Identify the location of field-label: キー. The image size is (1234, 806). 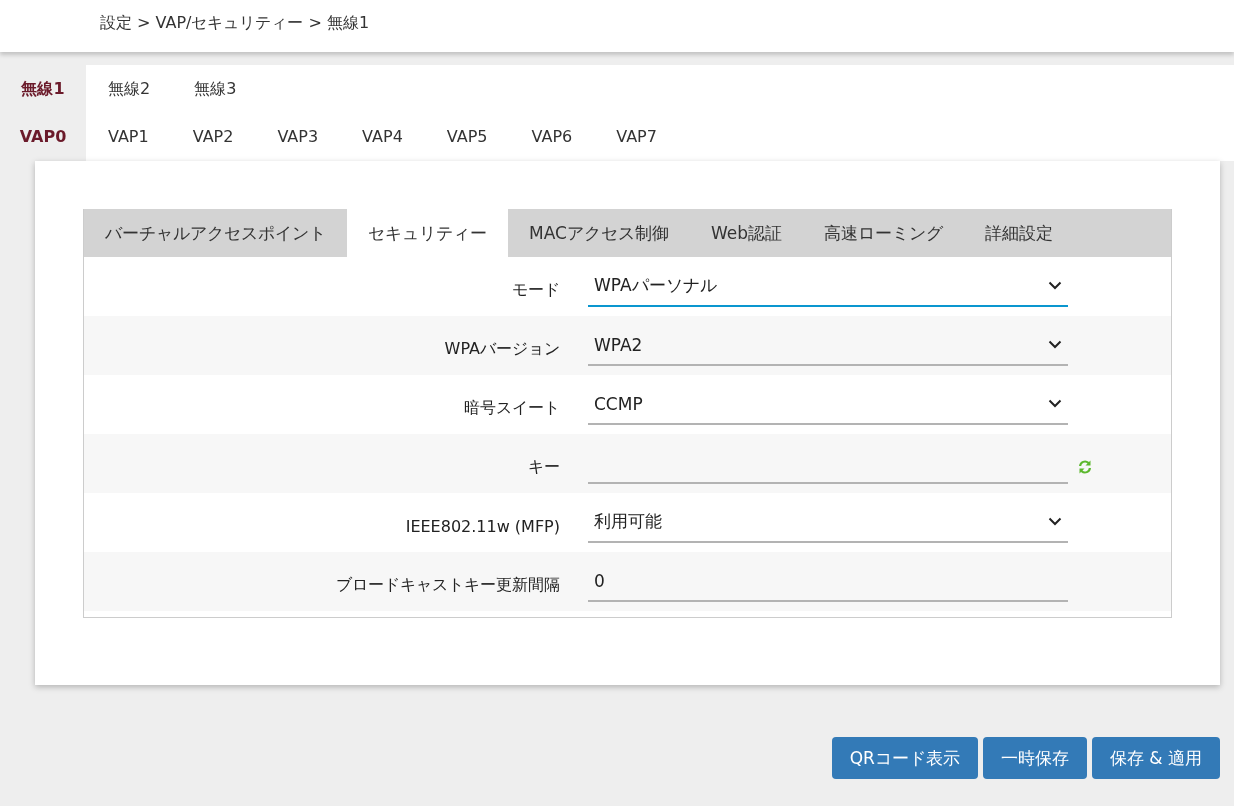
(543, 467).